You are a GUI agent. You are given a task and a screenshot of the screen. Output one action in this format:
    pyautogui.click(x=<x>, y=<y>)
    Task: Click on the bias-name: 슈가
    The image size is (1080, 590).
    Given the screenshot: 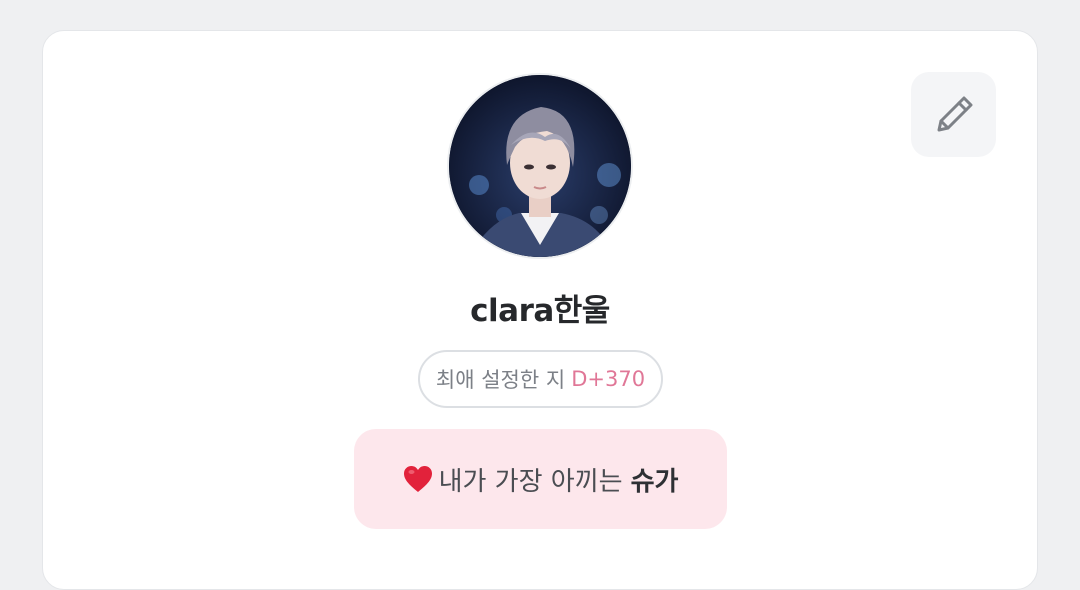 What is the action you would take?
    pyautogui.click(x=654, y=481)
    